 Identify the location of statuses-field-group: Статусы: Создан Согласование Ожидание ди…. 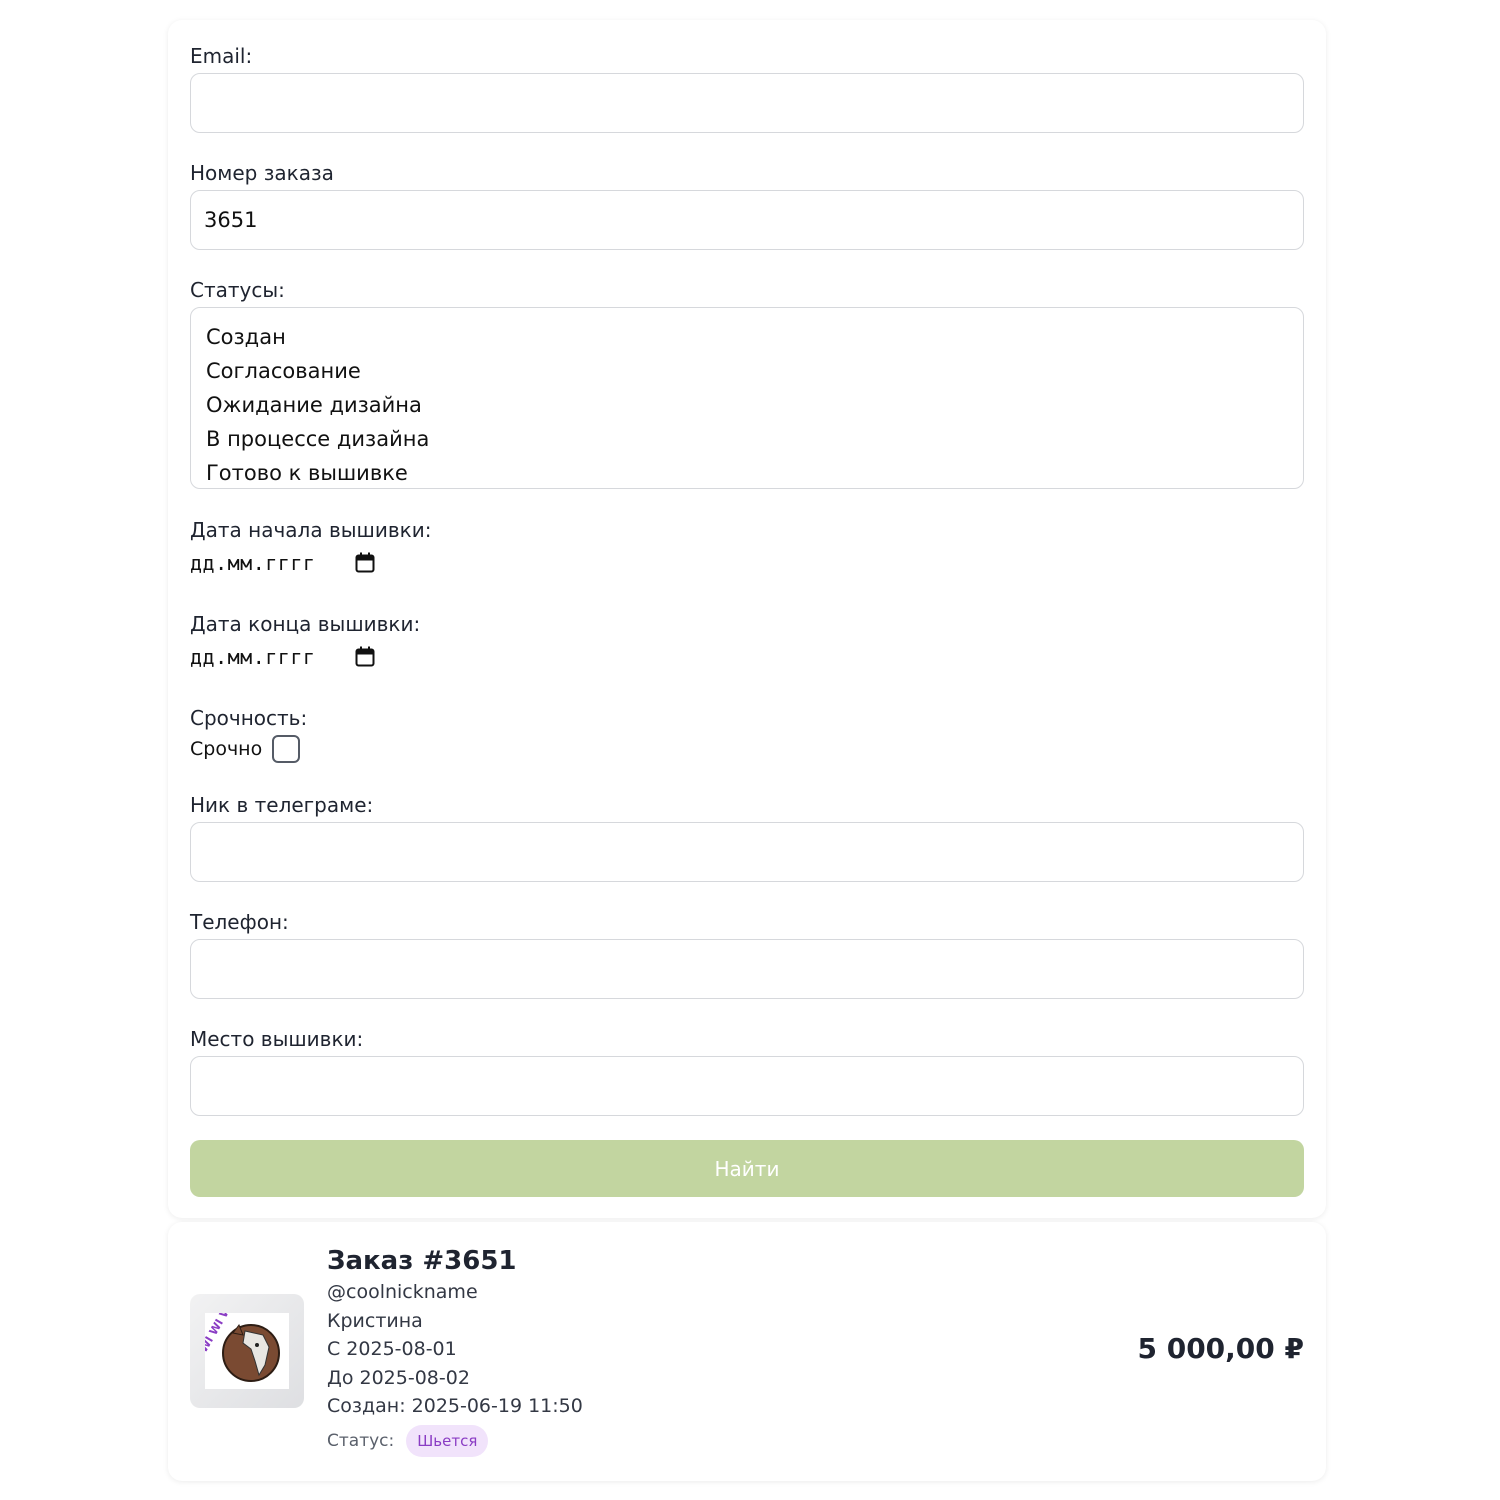
(747, 383).